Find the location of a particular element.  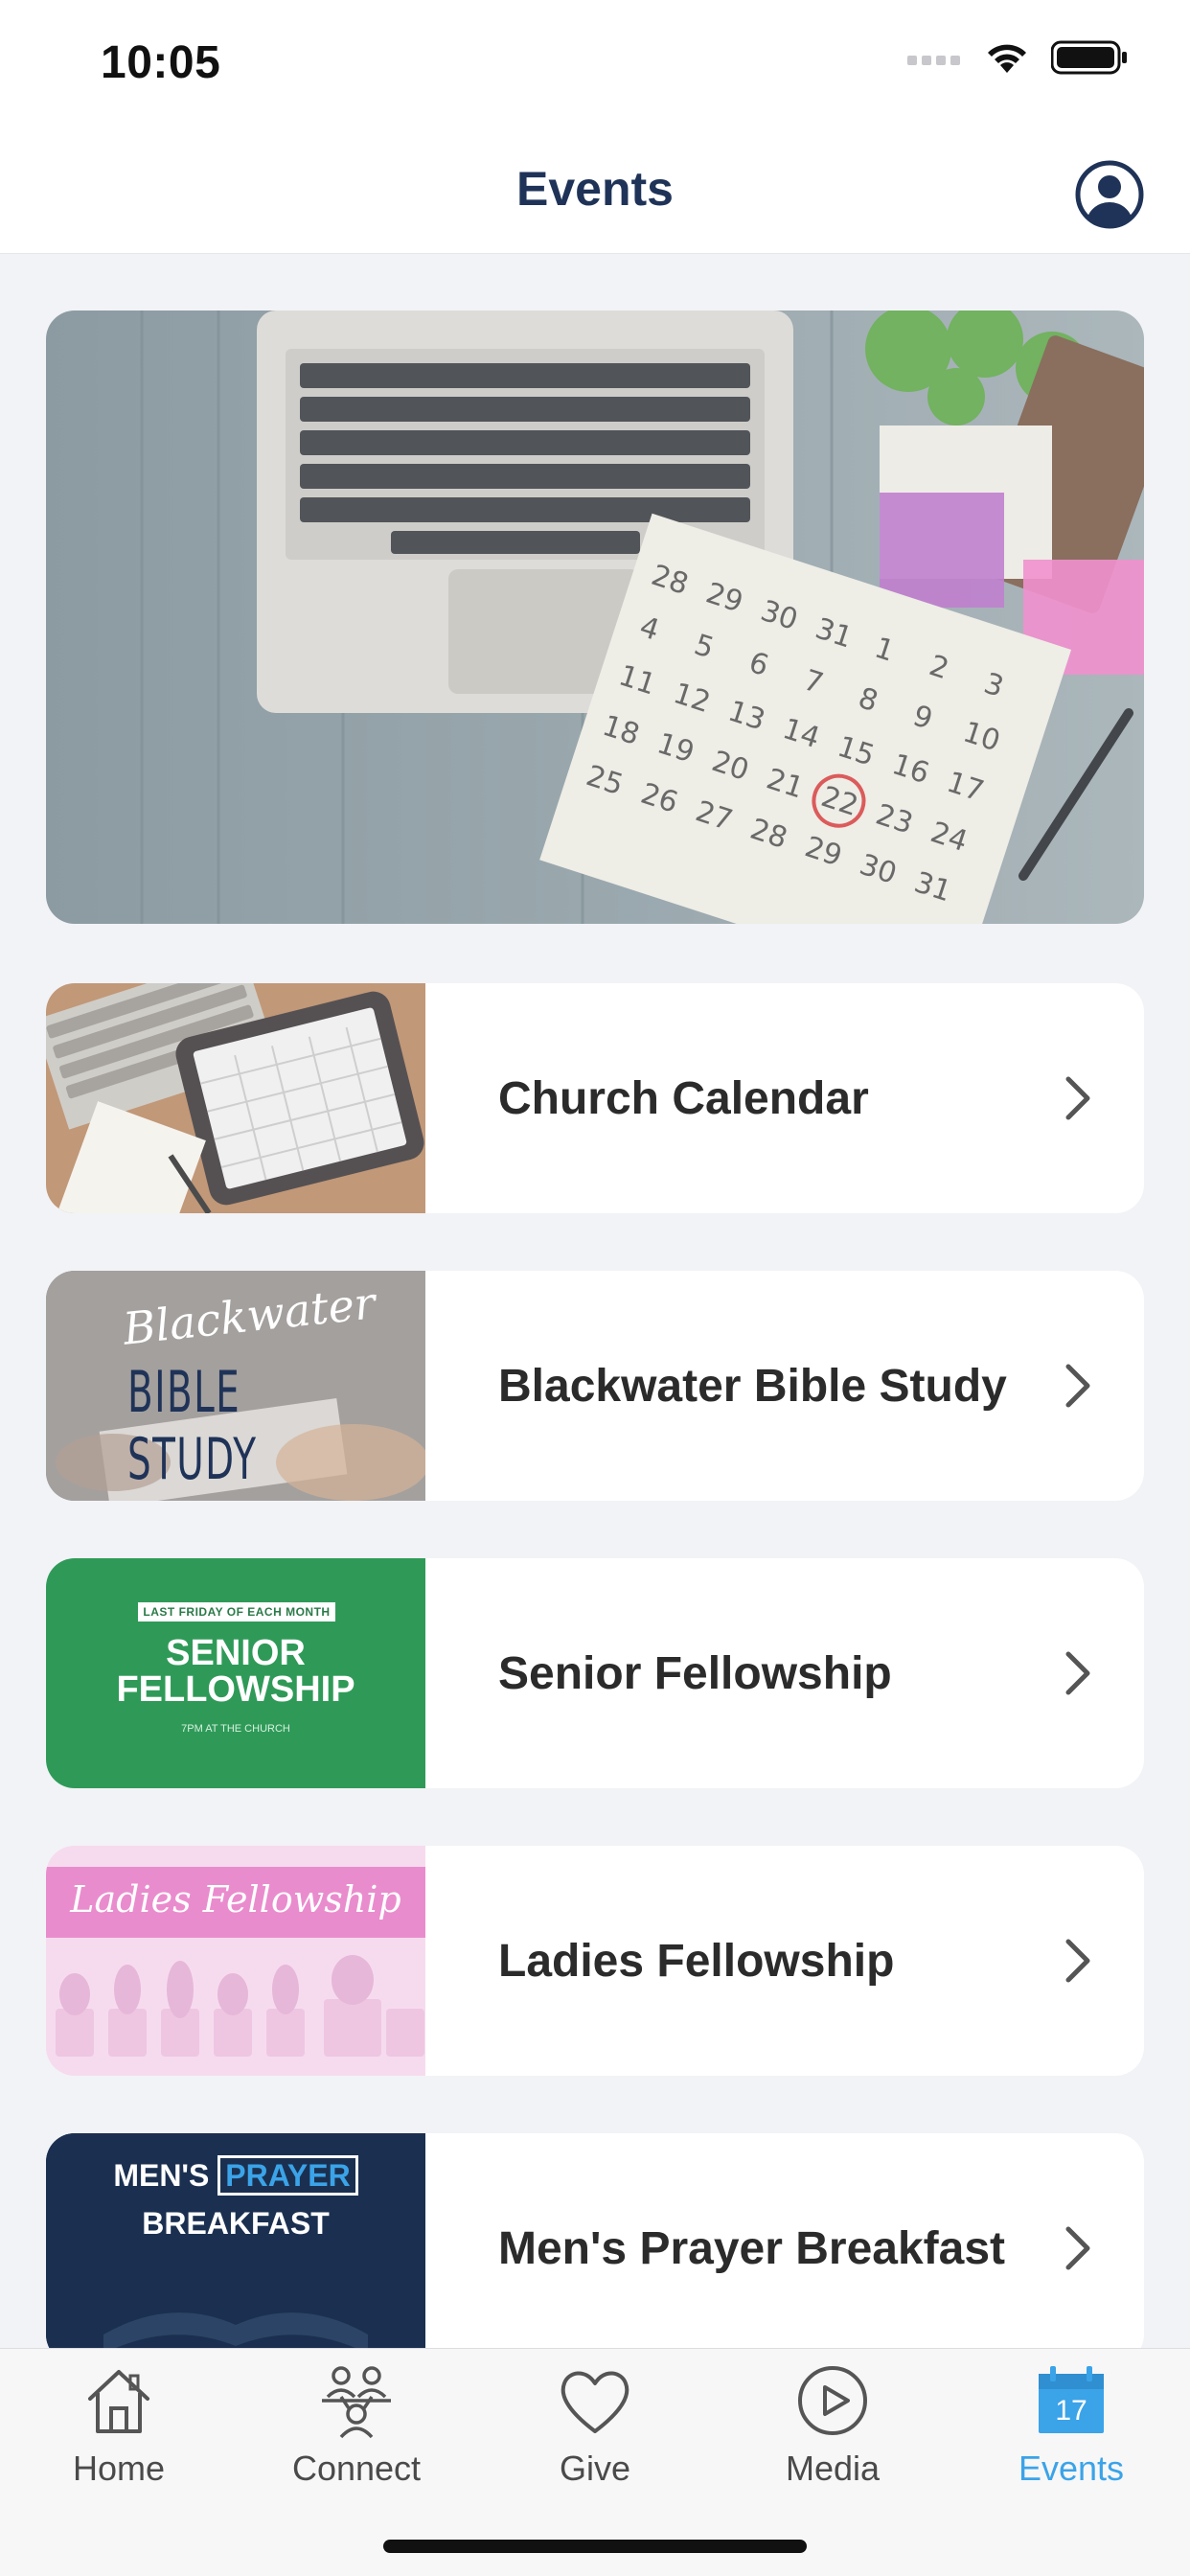

tab-media: Media is located at coordinates (833, 2432).